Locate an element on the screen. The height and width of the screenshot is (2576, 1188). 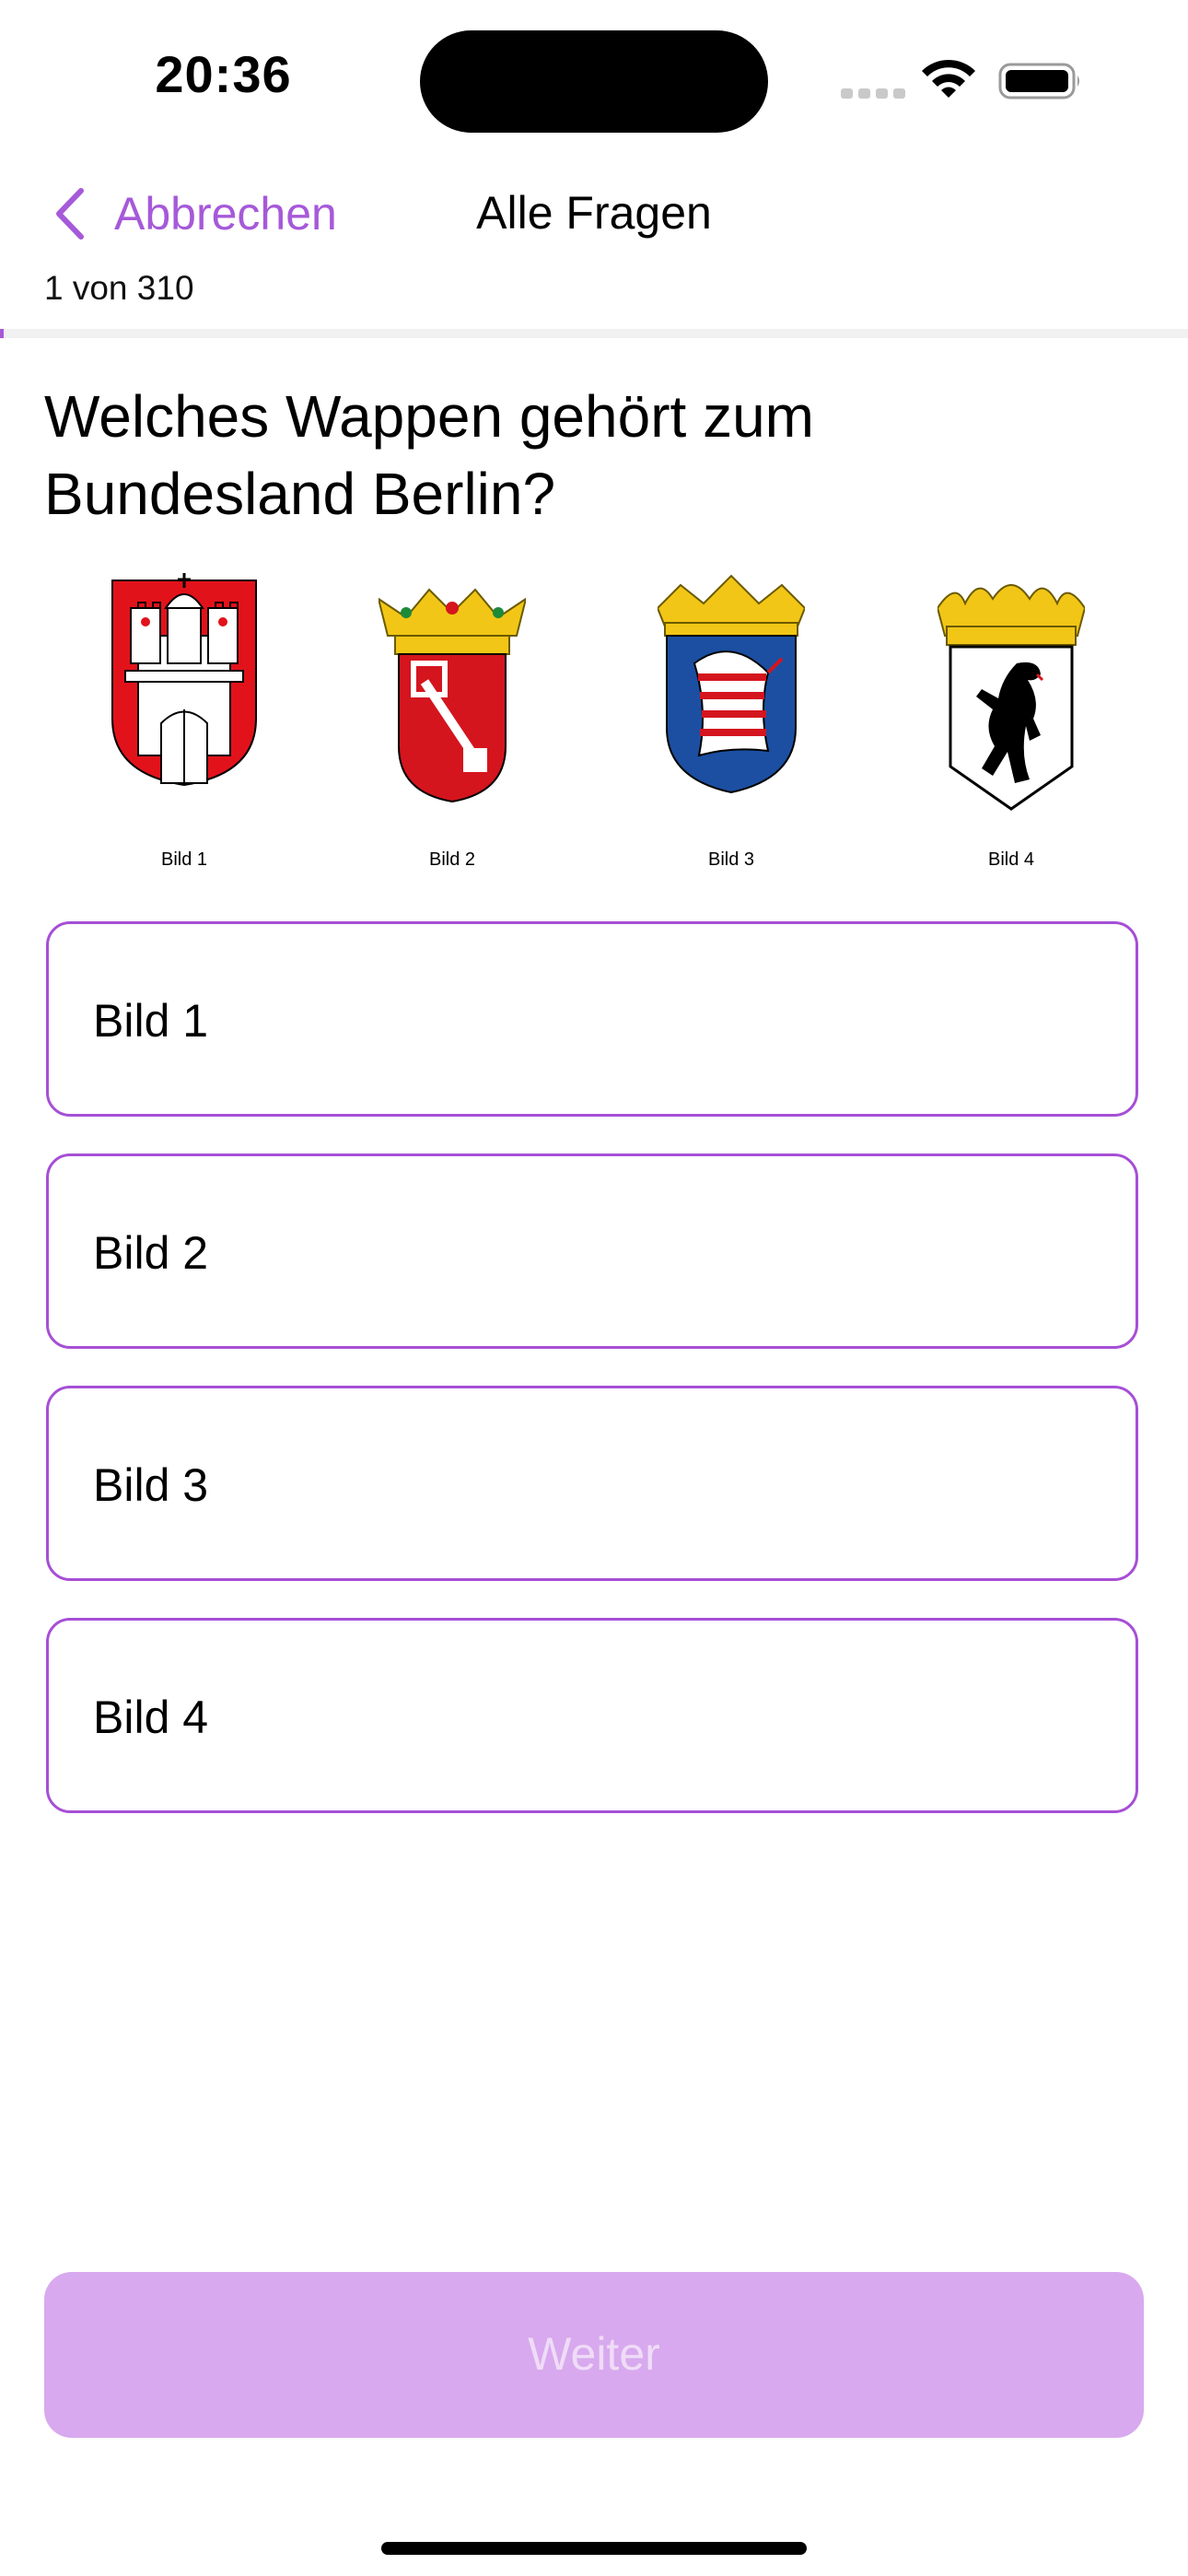
chevron-left-icon is located at coordinates (70, 214).